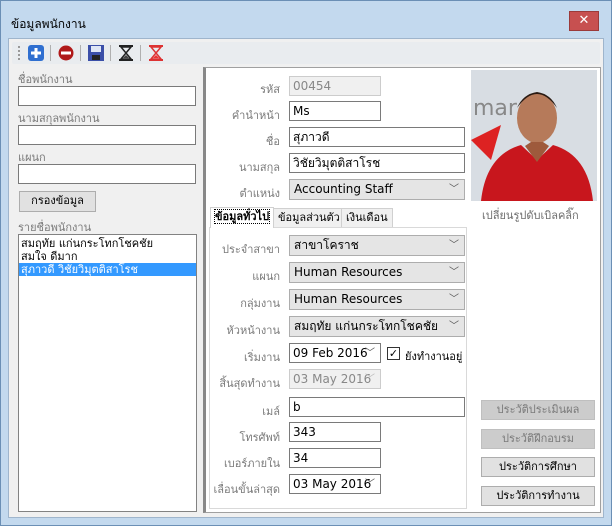  What do you see at coordinates (107, 135) in the screenshot?
I see `last-name-filter-input` at bounding box center [107, 135].